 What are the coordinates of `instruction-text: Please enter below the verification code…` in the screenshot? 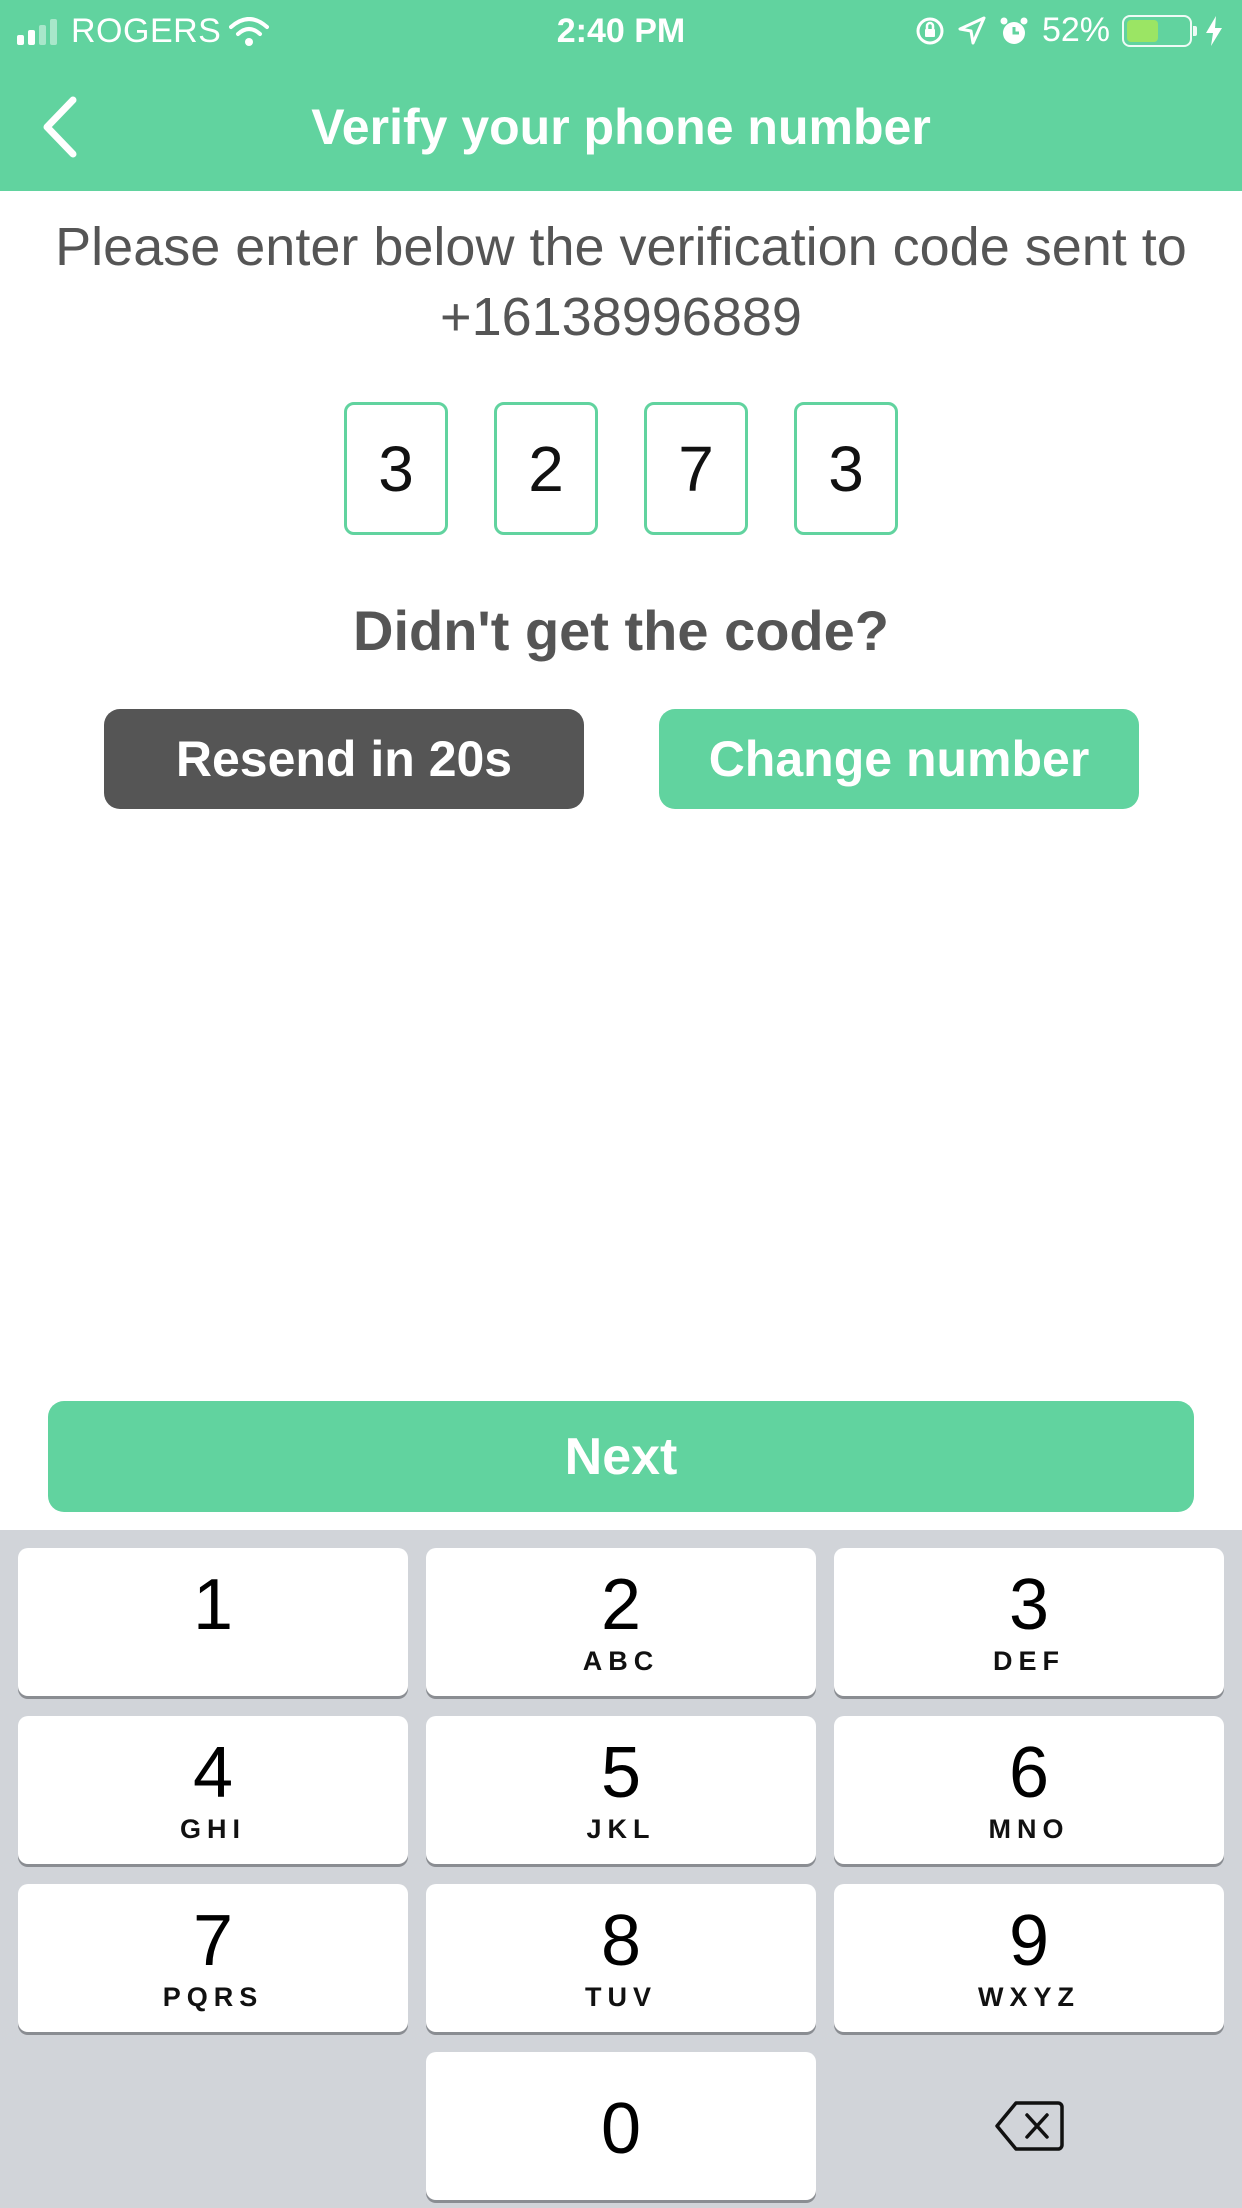 It's located at (621, 282).